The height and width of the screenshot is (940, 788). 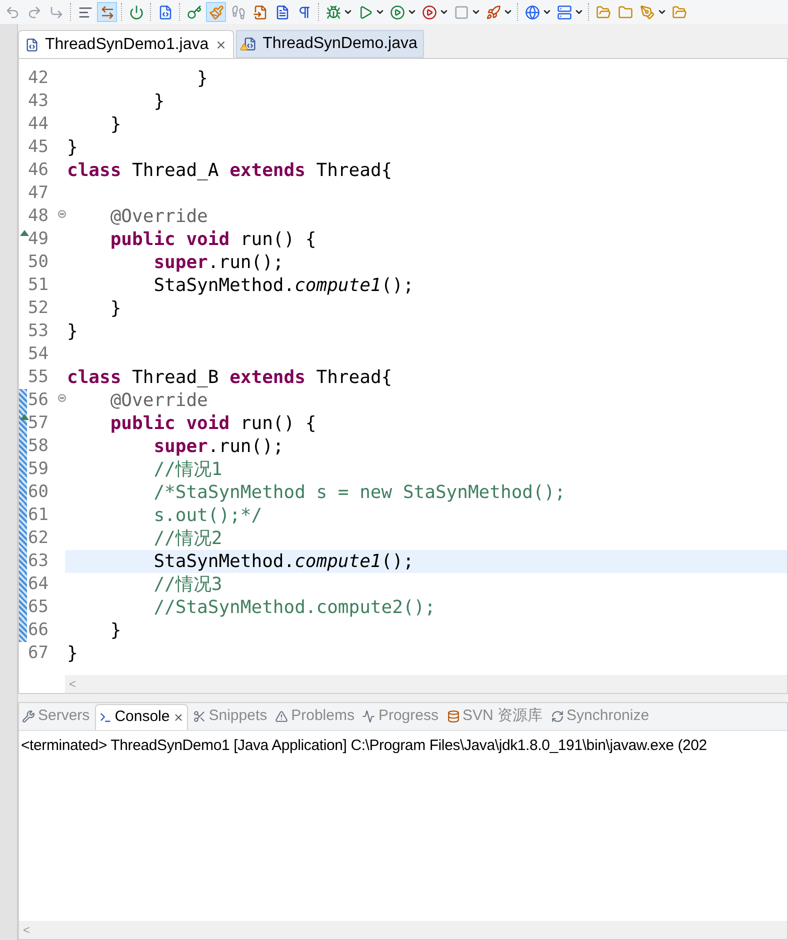 What do you see at coordinates (238, 12) in the screenshot?
I see `footprints-icon` at bounding box center [238, 12].